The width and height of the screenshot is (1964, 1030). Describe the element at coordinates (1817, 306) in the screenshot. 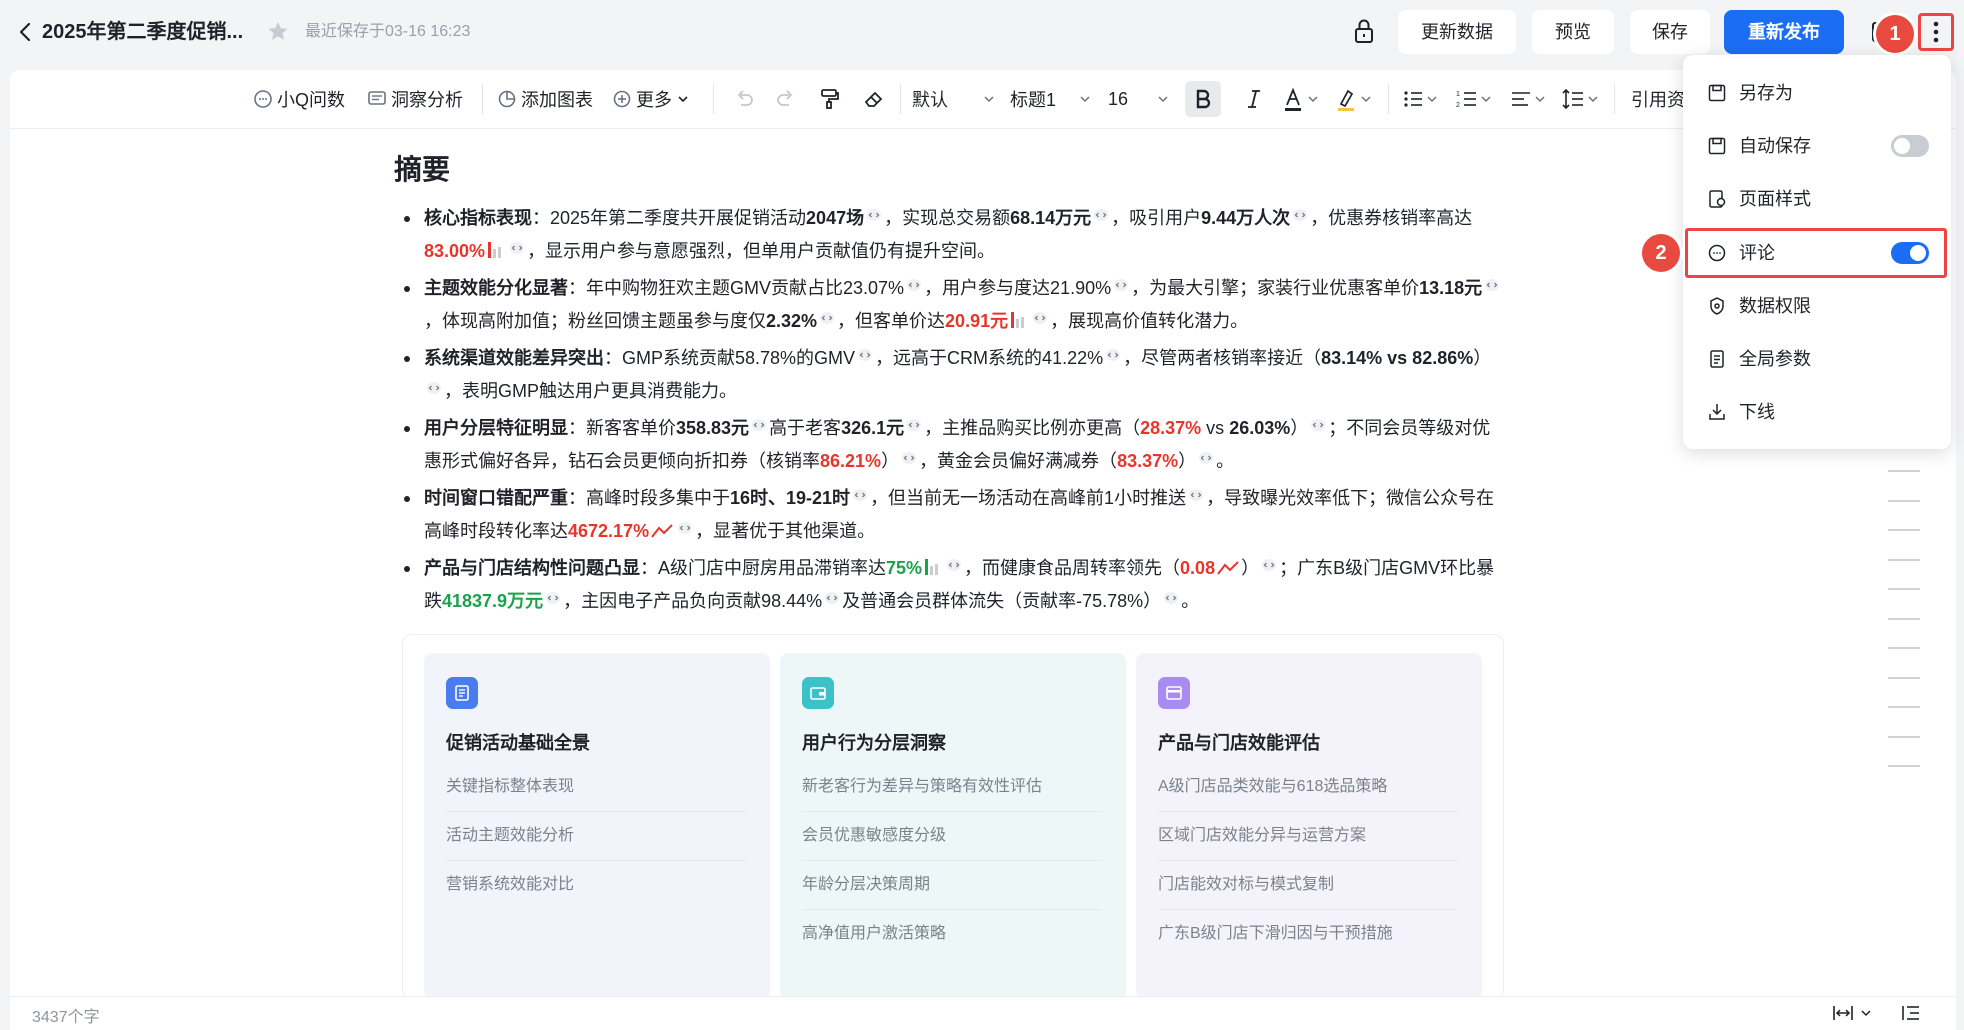

I see `menu-item-data-permission: 数据权限` at that location.